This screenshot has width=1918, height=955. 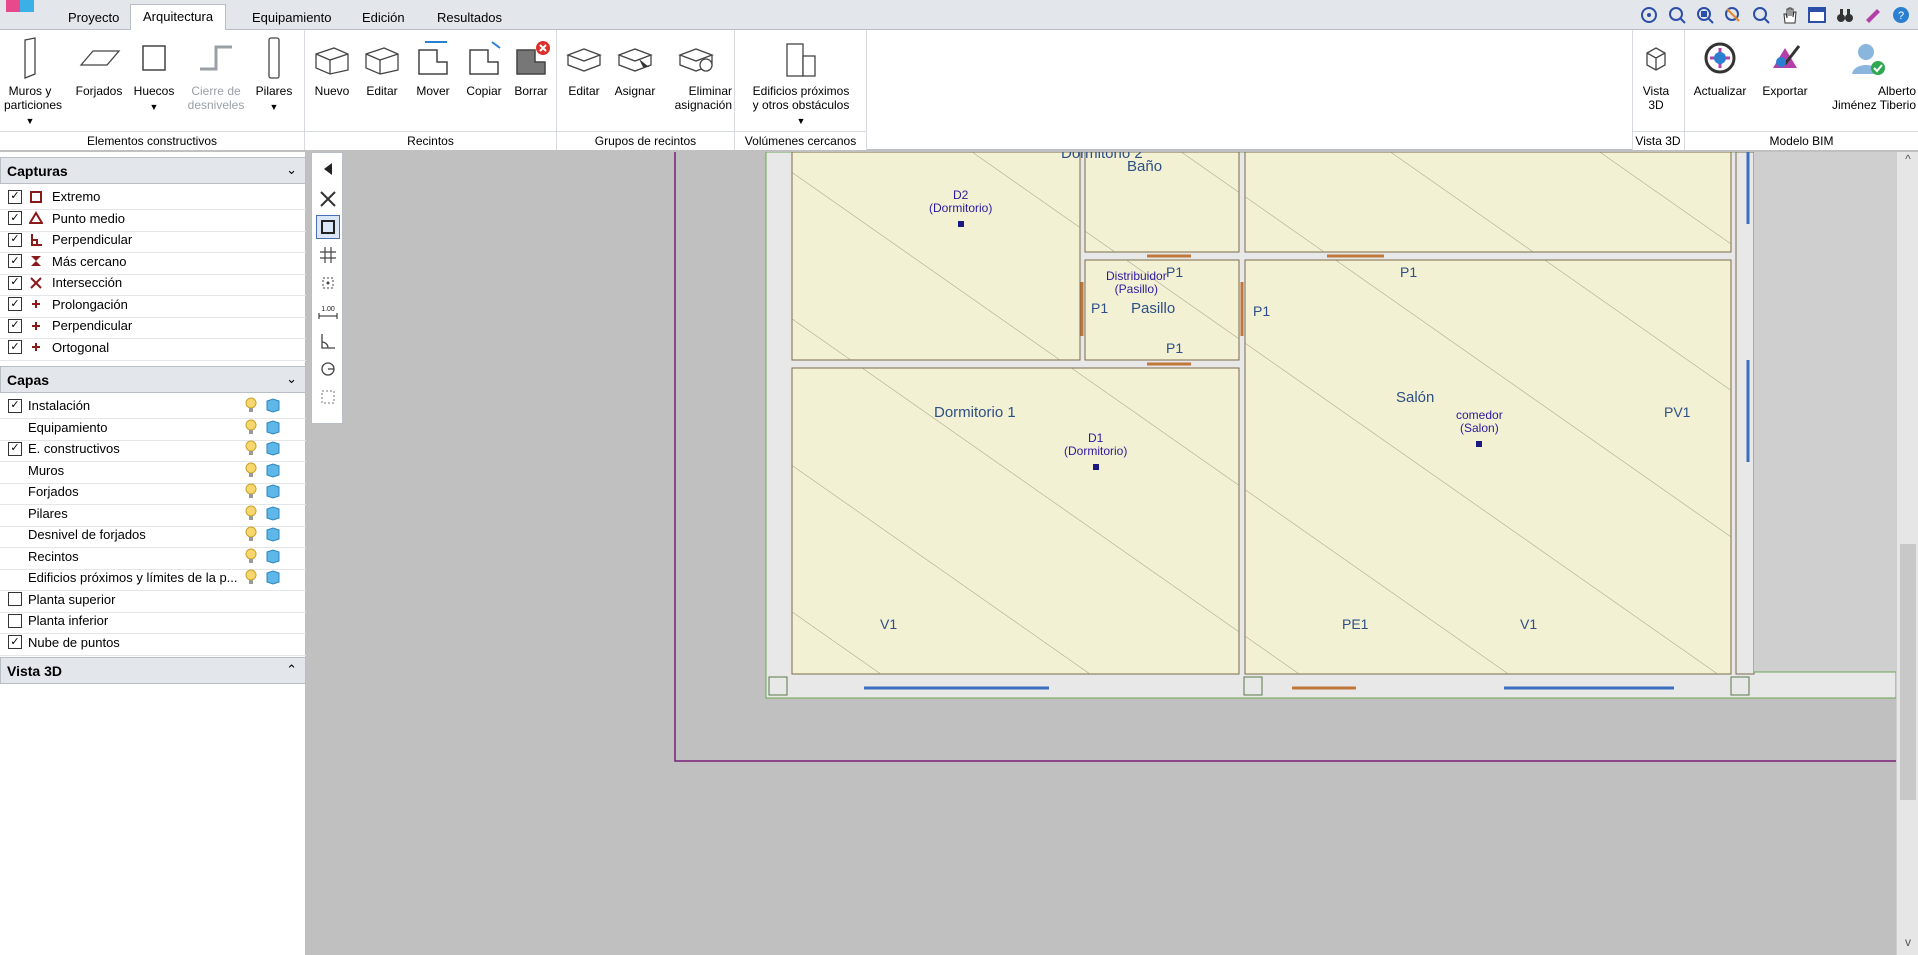 I want to click on rectangle-select-icon, so click(x=328, y=227).